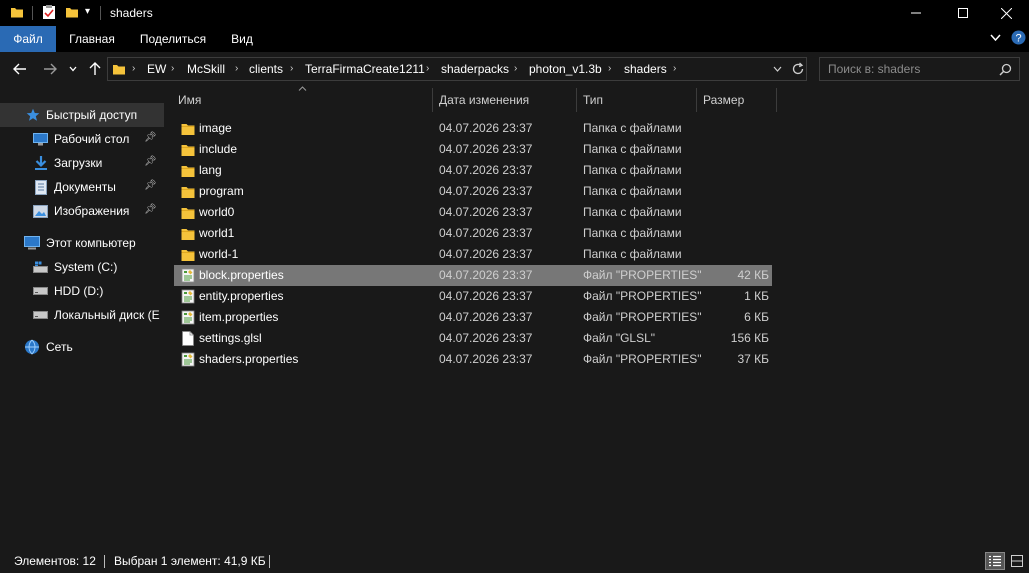 This screenshot has width=1029, height=573. What do you see at coordinates (20, 69) in the screenshot?
I see `back-button` at bounding box center [20, 69].